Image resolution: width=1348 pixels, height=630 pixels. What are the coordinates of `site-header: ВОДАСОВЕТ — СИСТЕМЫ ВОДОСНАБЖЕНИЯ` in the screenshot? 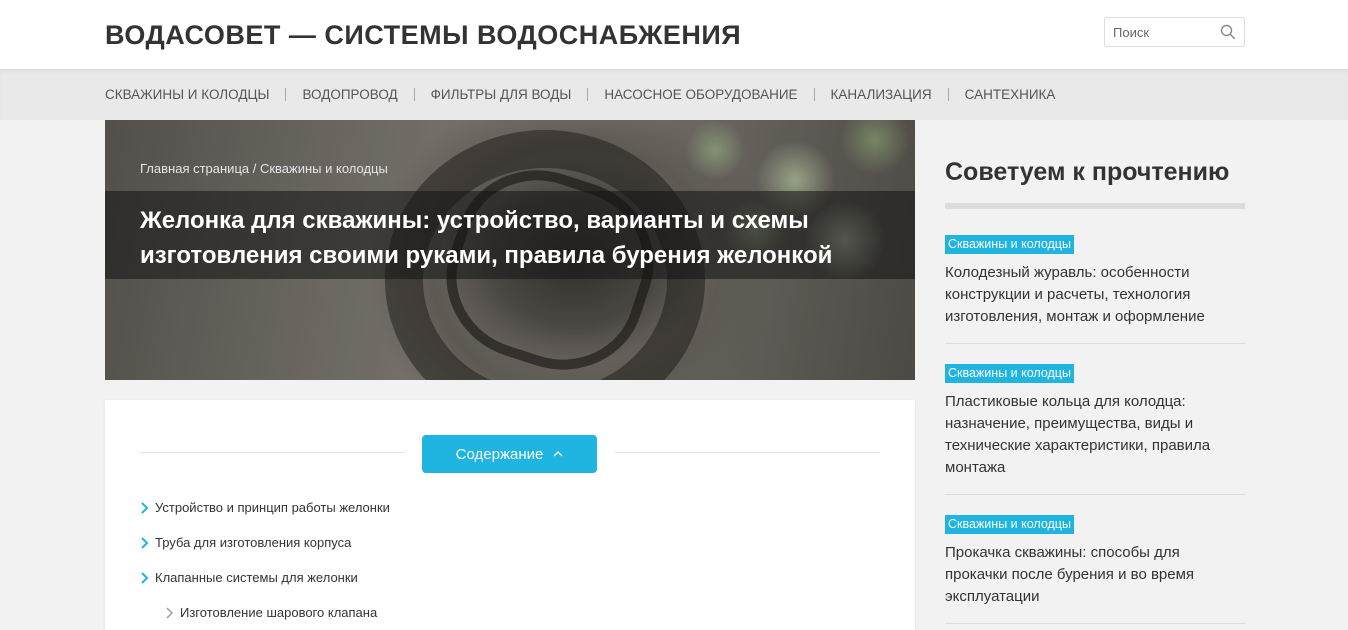 It's located at (674, 34).